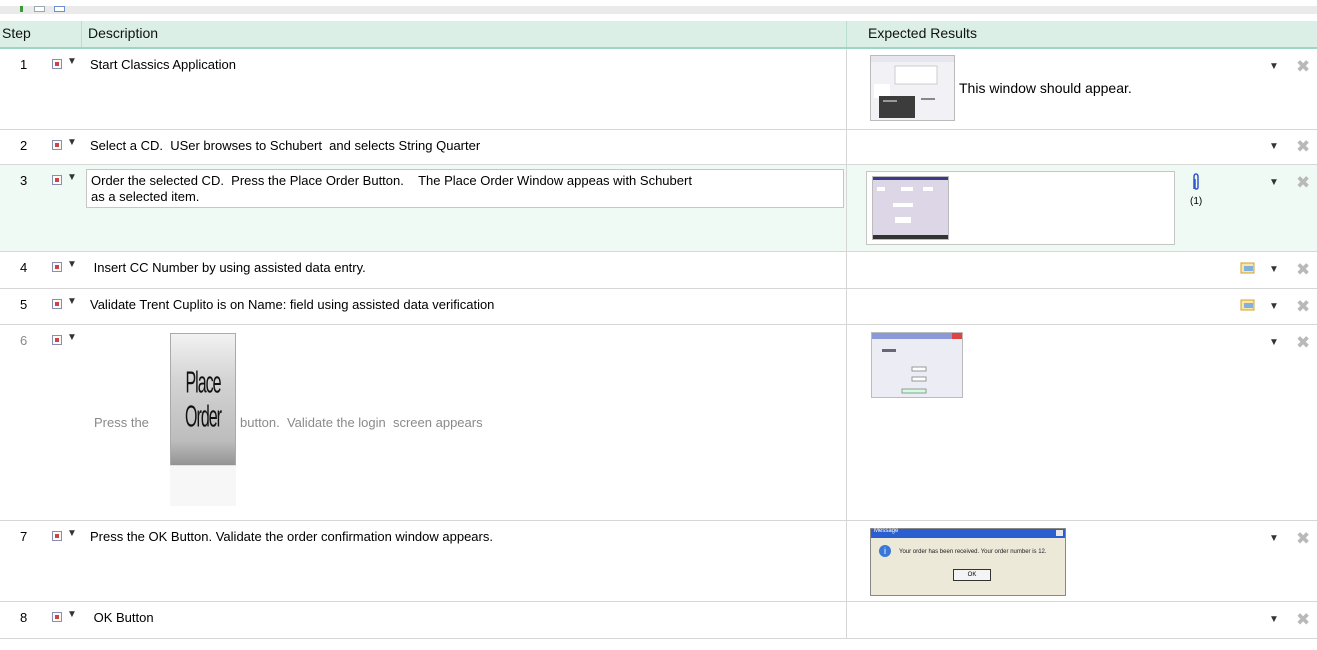 The image size is (1317, 650). I want to click on add-step-icon, so click(21, 6).